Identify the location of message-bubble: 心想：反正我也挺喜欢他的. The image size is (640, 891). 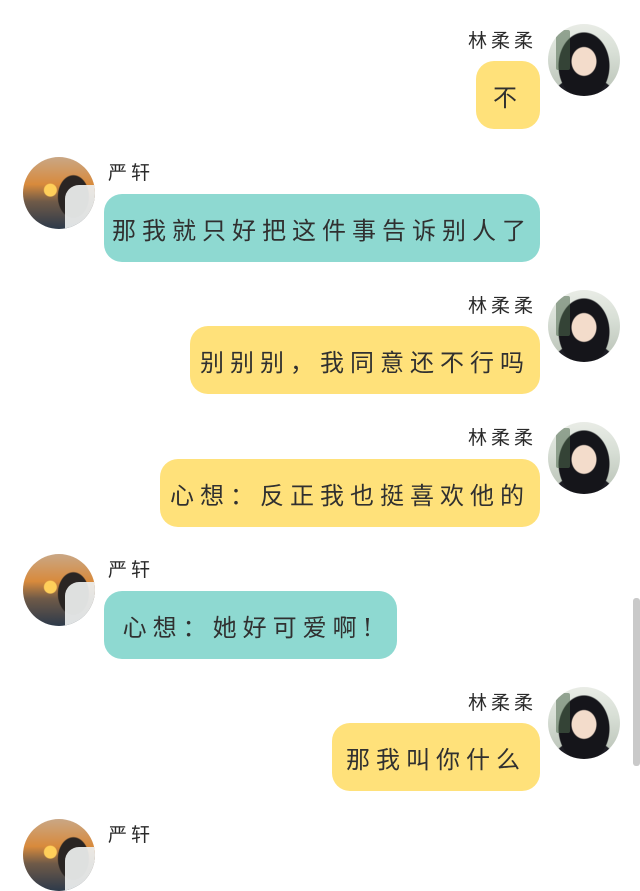
(350, 493).